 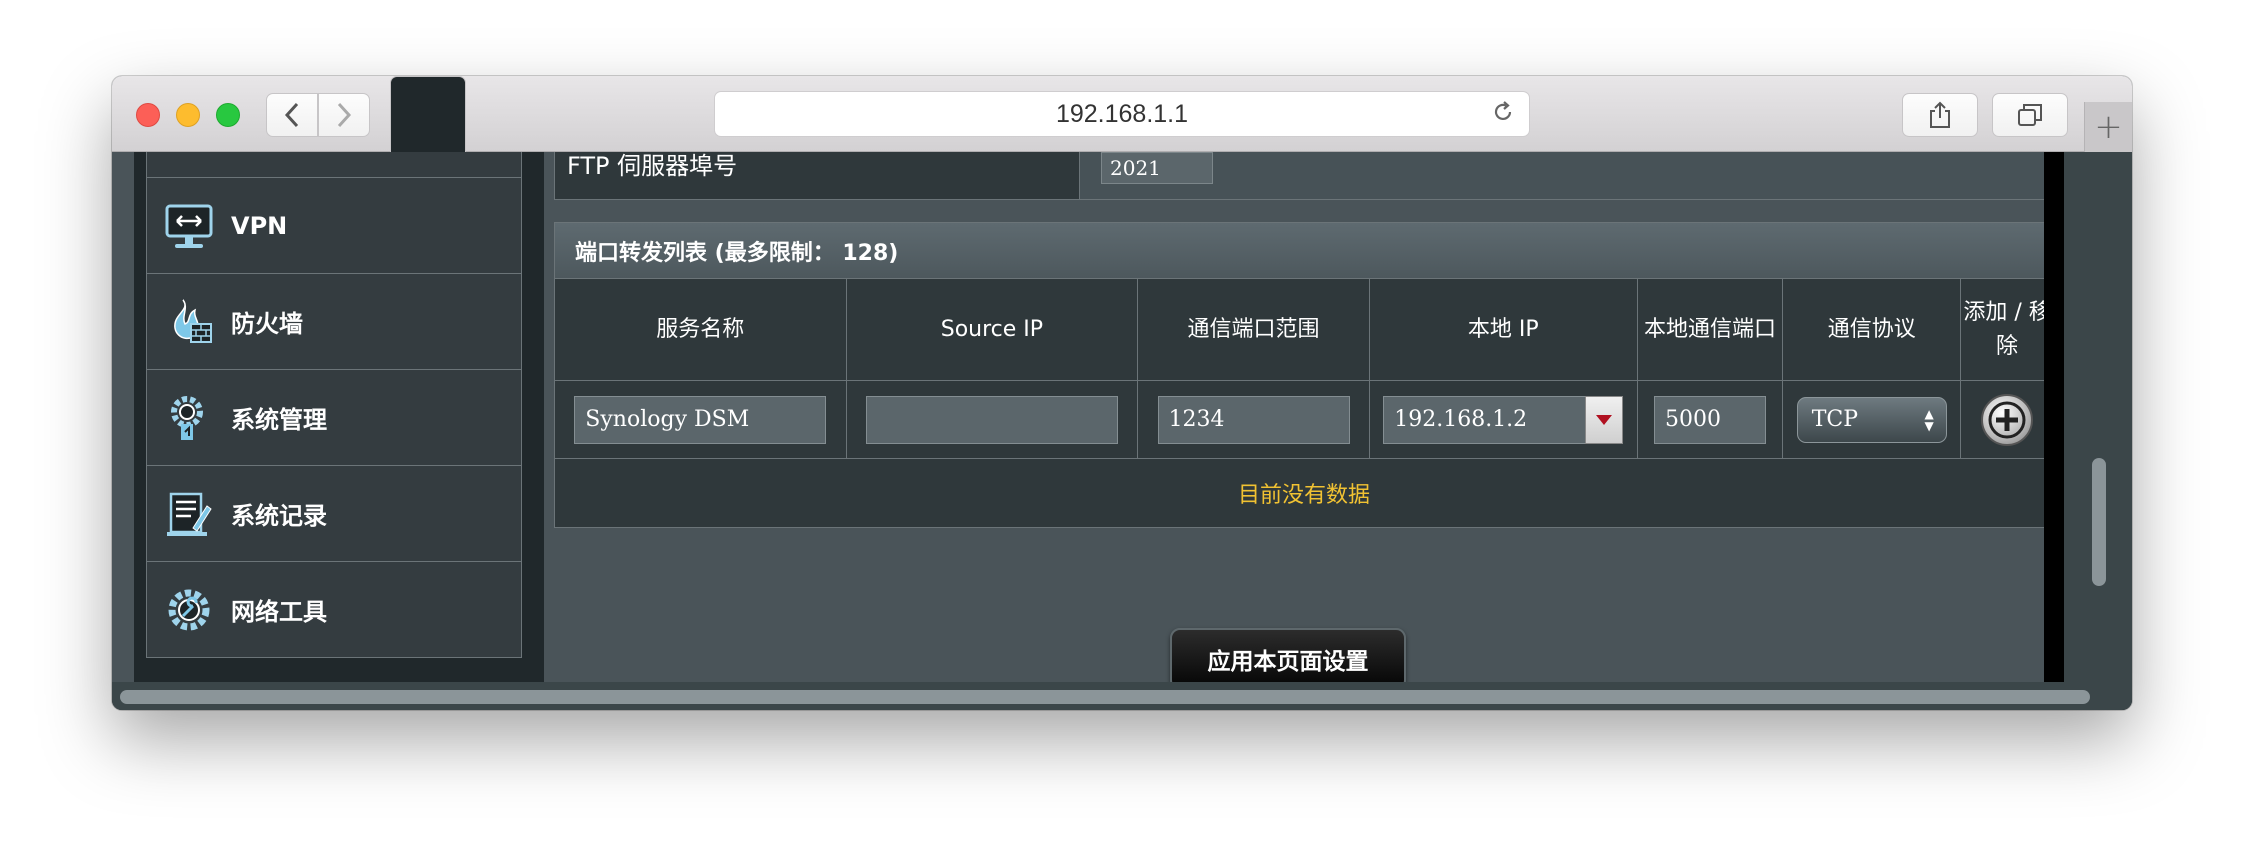 I want to click on share-icon, so click(x=1940, y=114).